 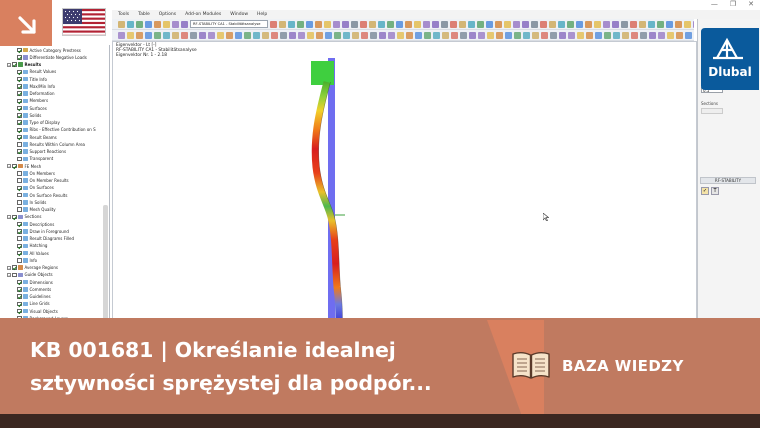 I want to click on menu-table: Table, so click(x=144, y=14).